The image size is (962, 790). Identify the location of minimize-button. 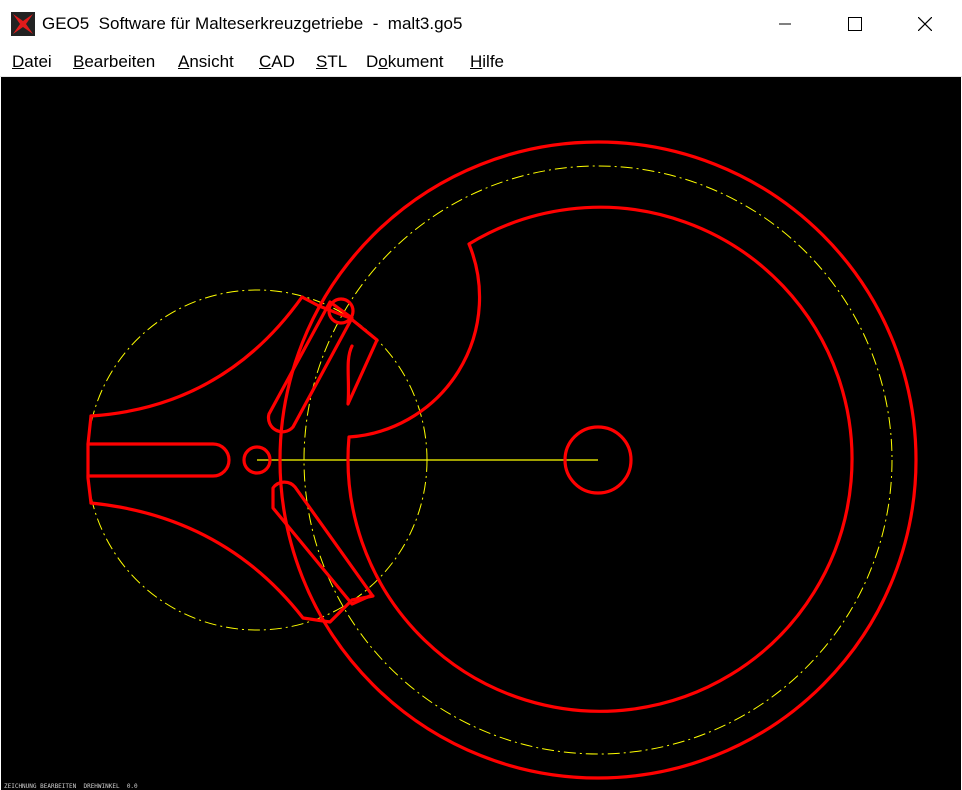
(785, 24).